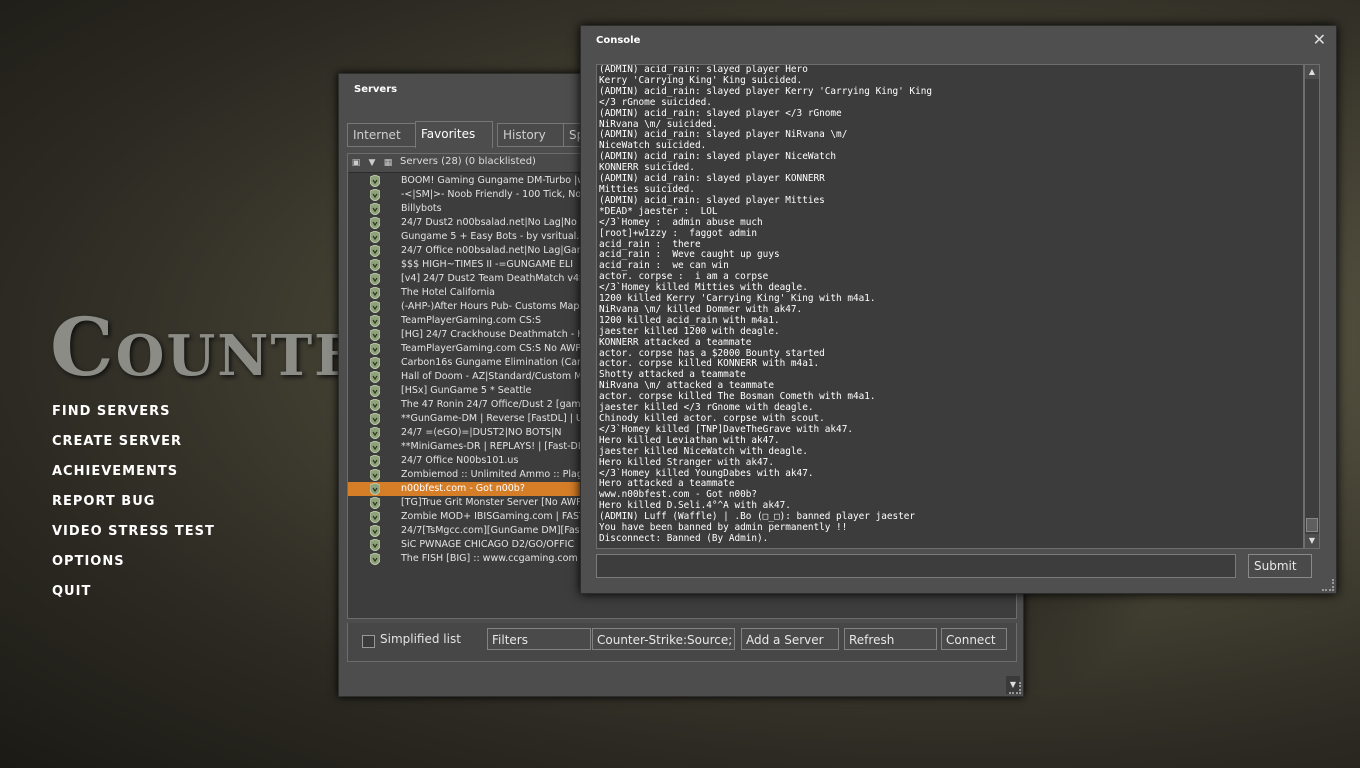 The width and height of the screenshot is (1360, 768). Describe the element at coordinates (491, 502) in the screenshot. I see `server-name: [TG]True Grit Monster Server [No AWP` at that location.